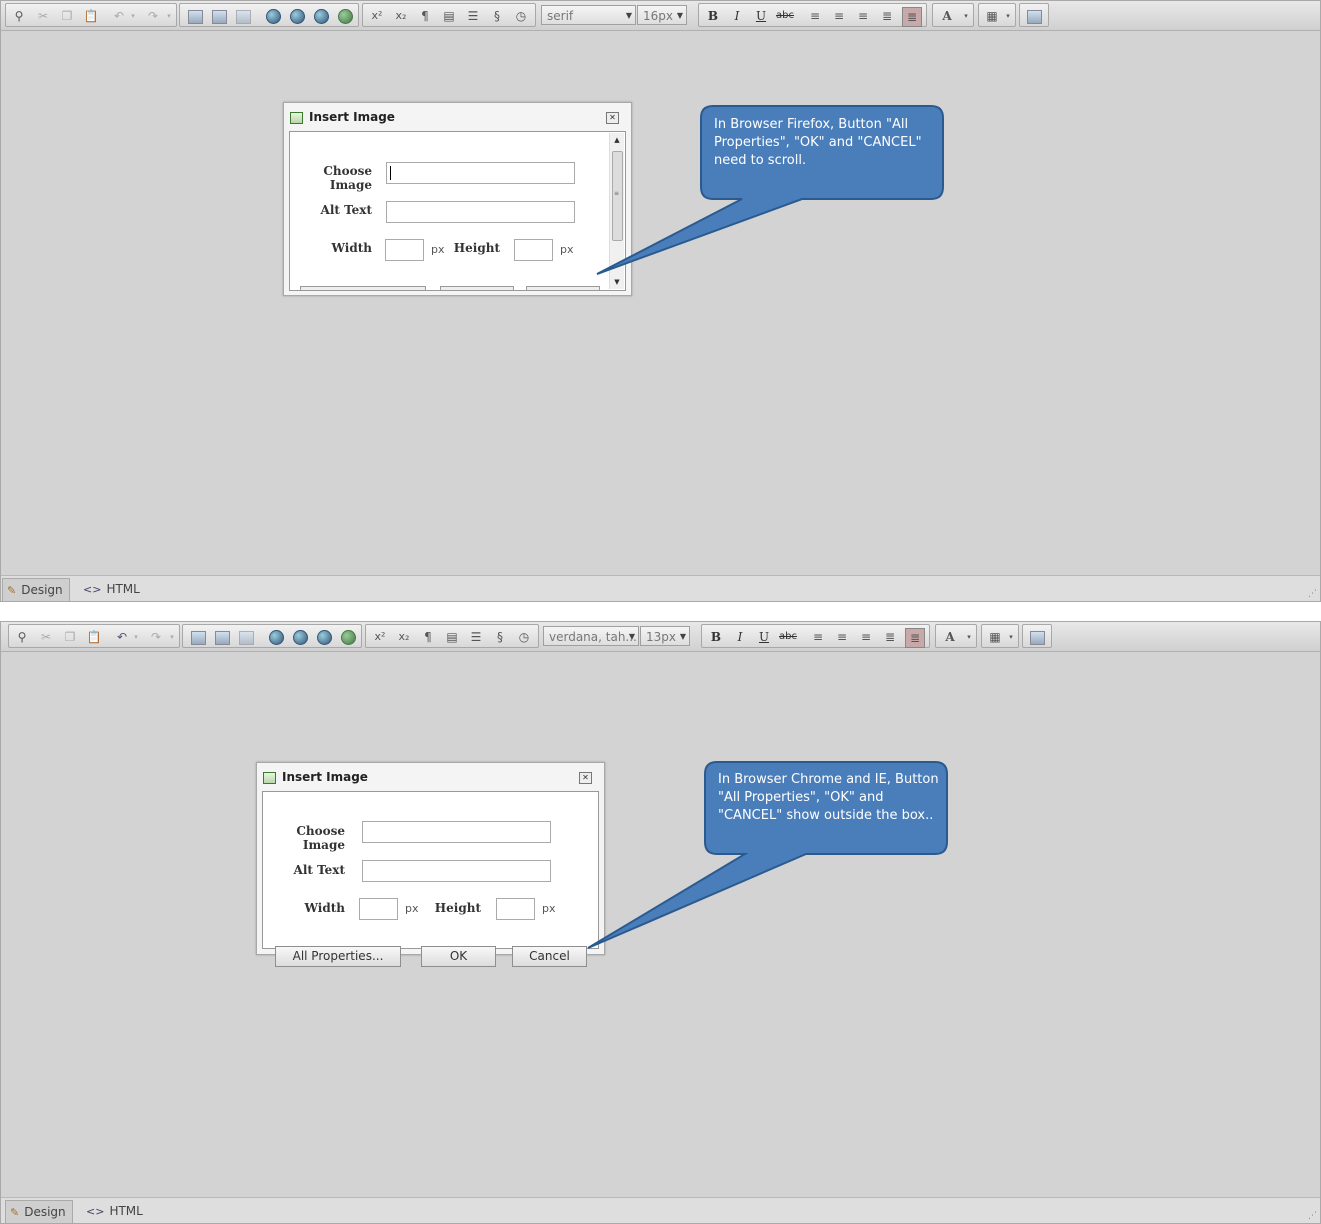 The width and height of the screenshot is (1321, 1224). Describe the element at coordinates (588, 15) in the screenshot. I see `font-family-select: serif ▼` at that location.